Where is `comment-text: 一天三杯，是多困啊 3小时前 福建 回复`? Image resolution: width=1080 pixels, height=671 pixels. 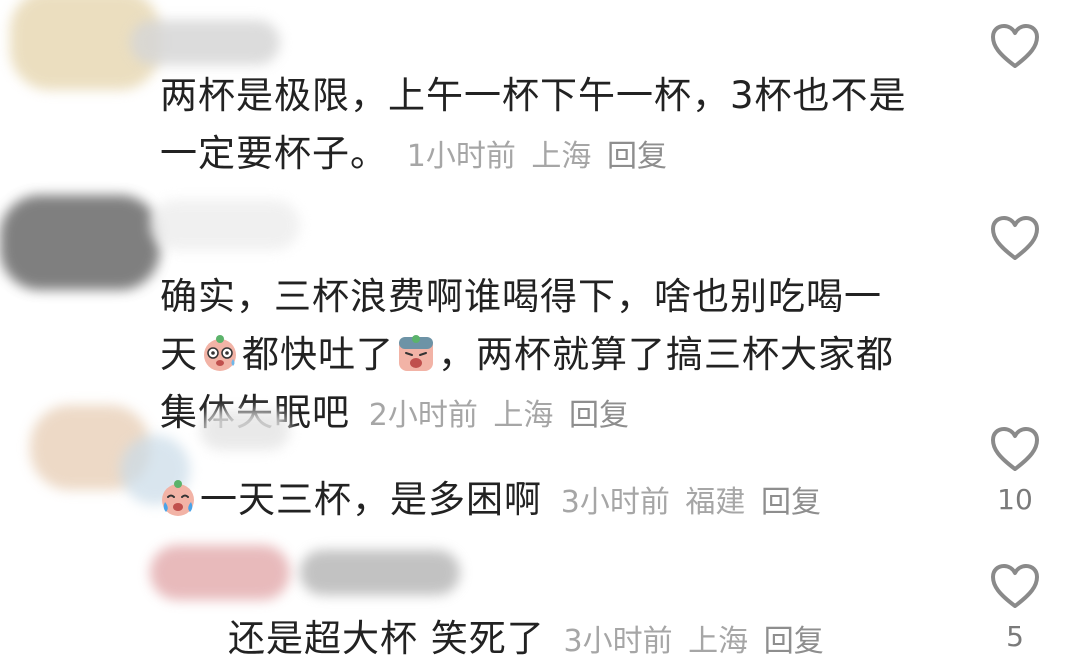 comment-text: 一天三杯，是多困啊 3小时前 福建 回复 is located at coordinates (555, 501).